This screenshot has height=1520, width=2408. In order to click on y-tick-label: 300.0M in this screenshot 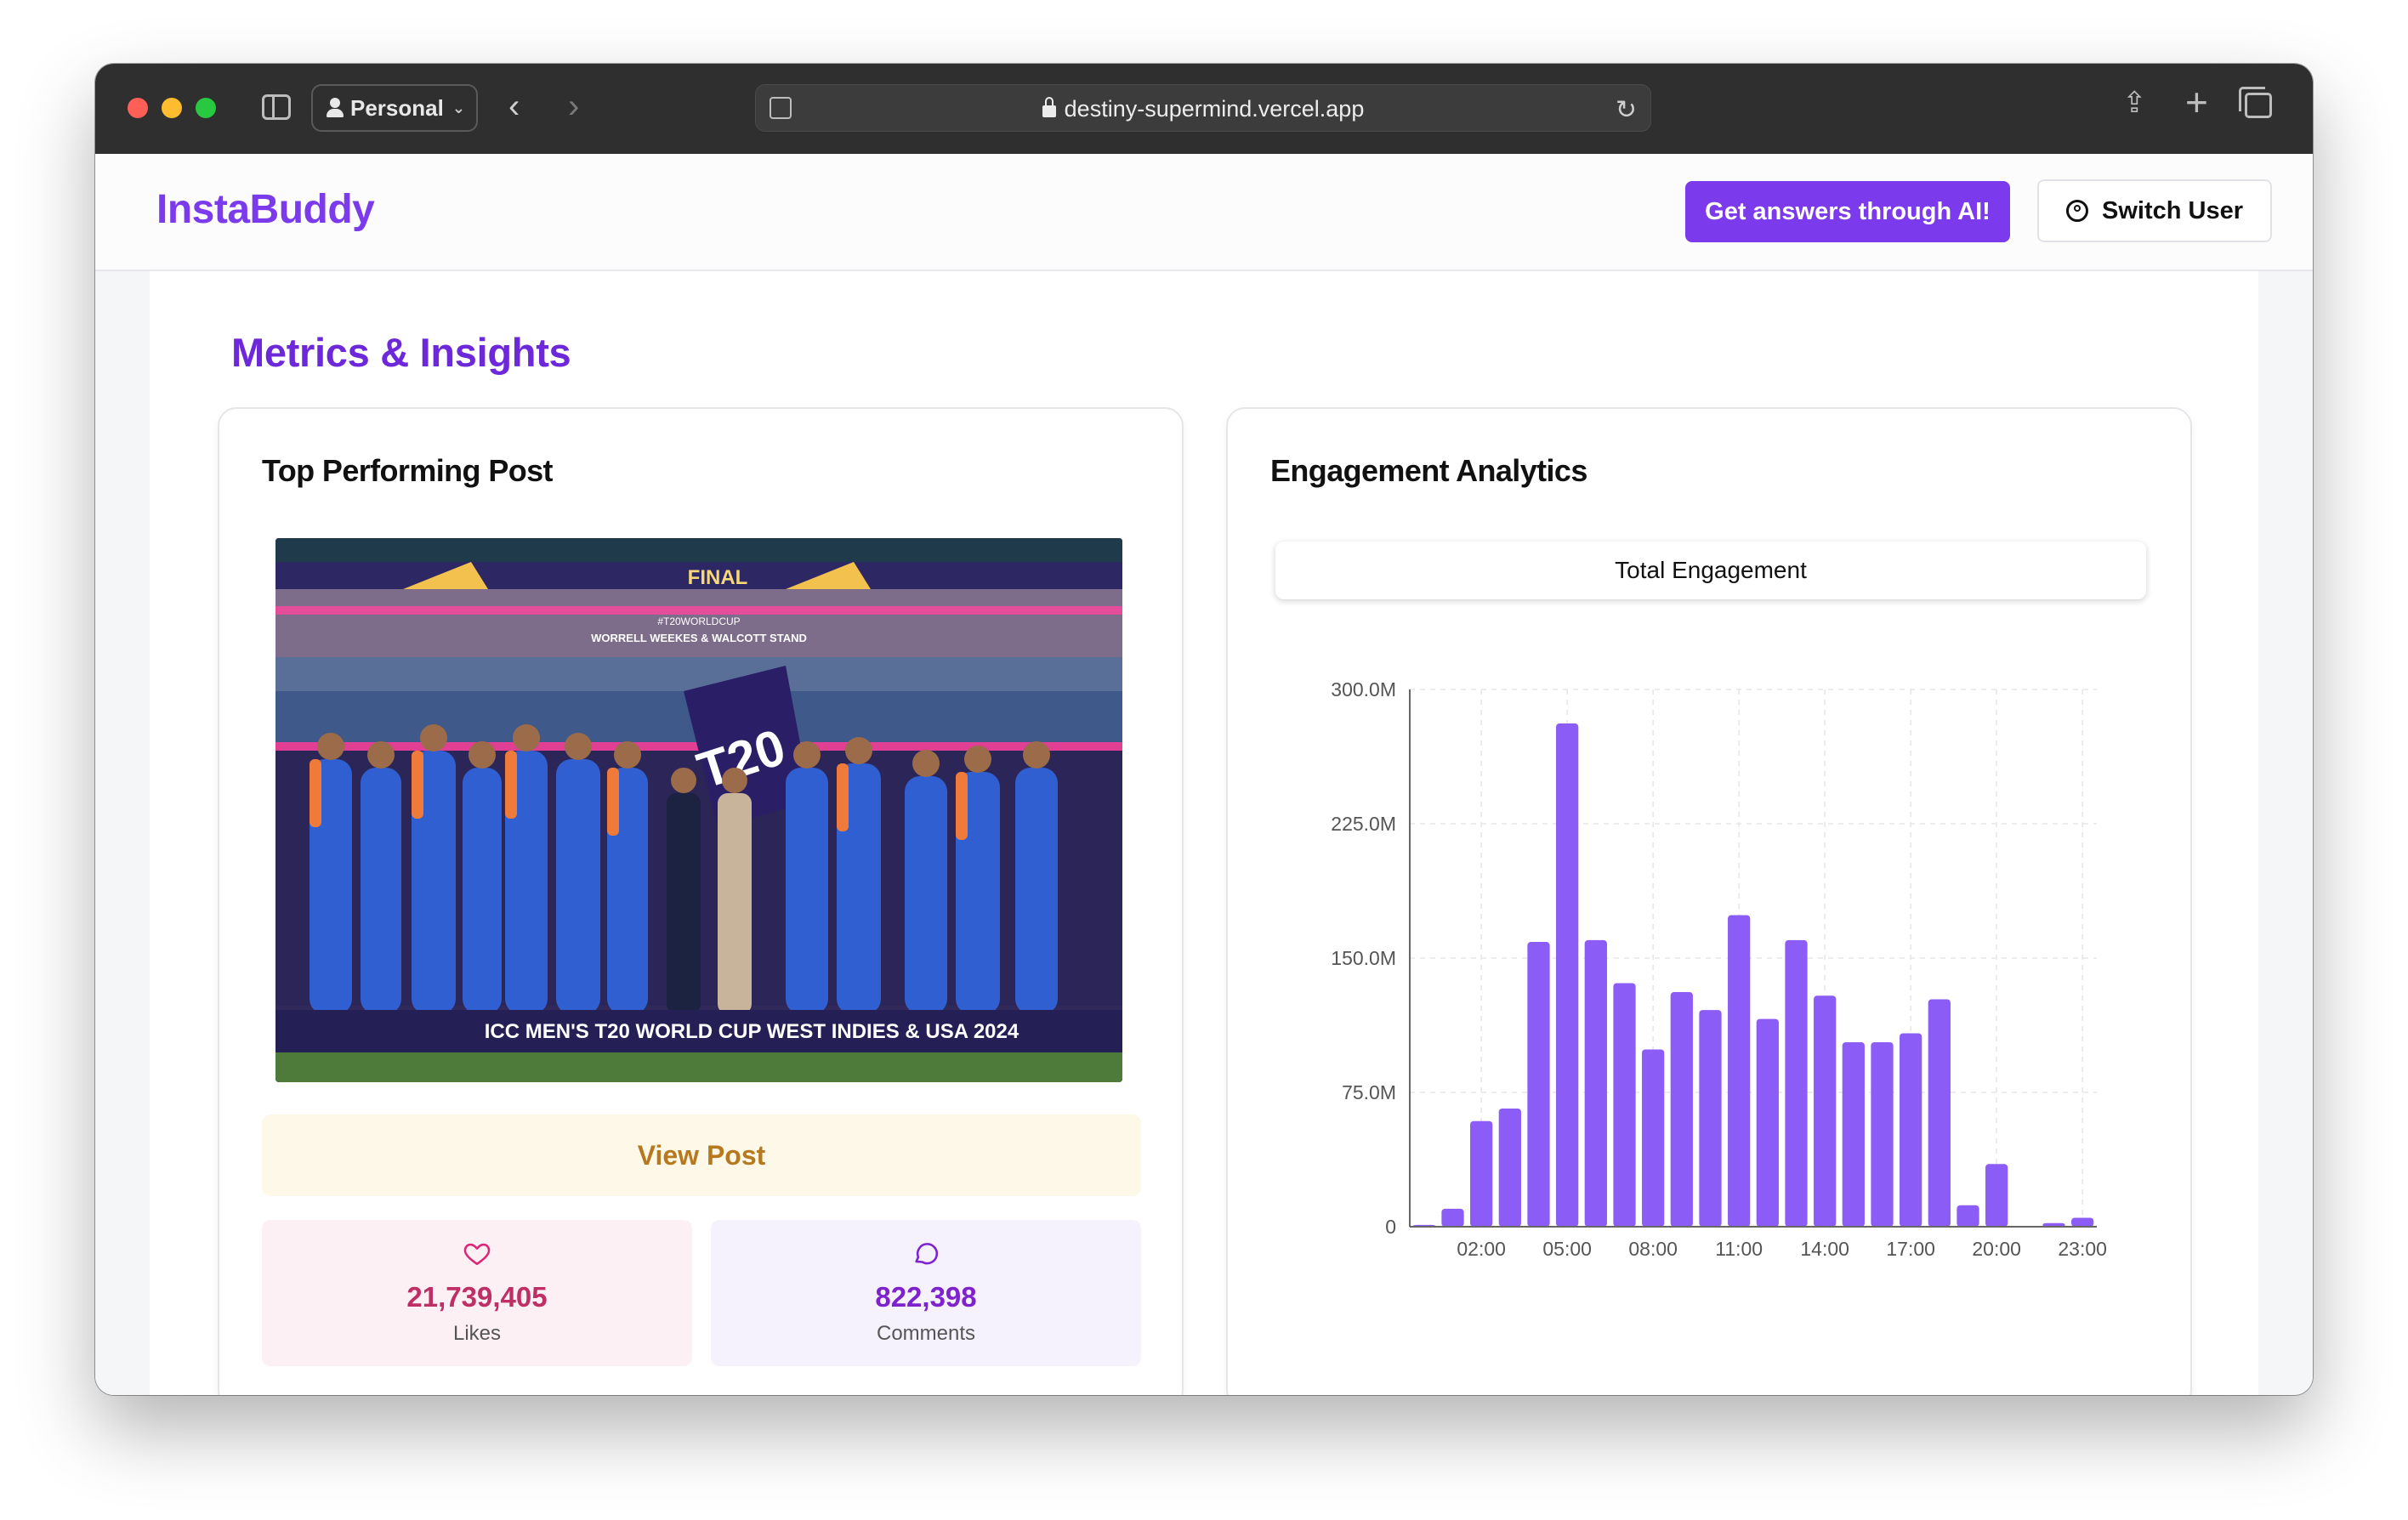, I will do `click(1363, 689)`.